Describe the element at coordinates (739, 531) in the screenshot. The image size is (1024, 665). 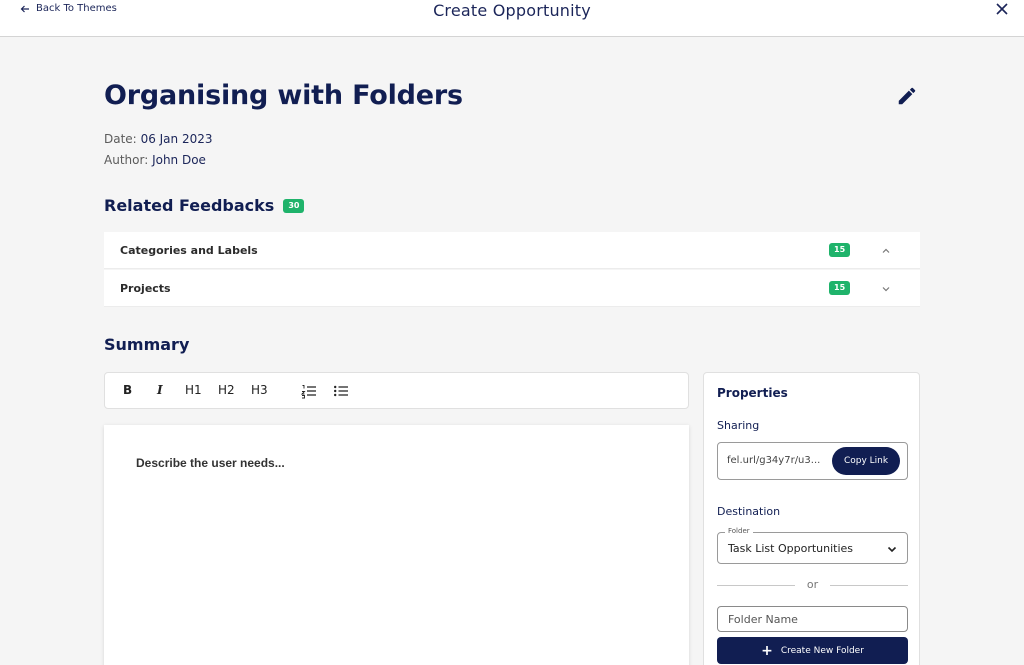
I see `folder-select-legend: Folder` at that location.